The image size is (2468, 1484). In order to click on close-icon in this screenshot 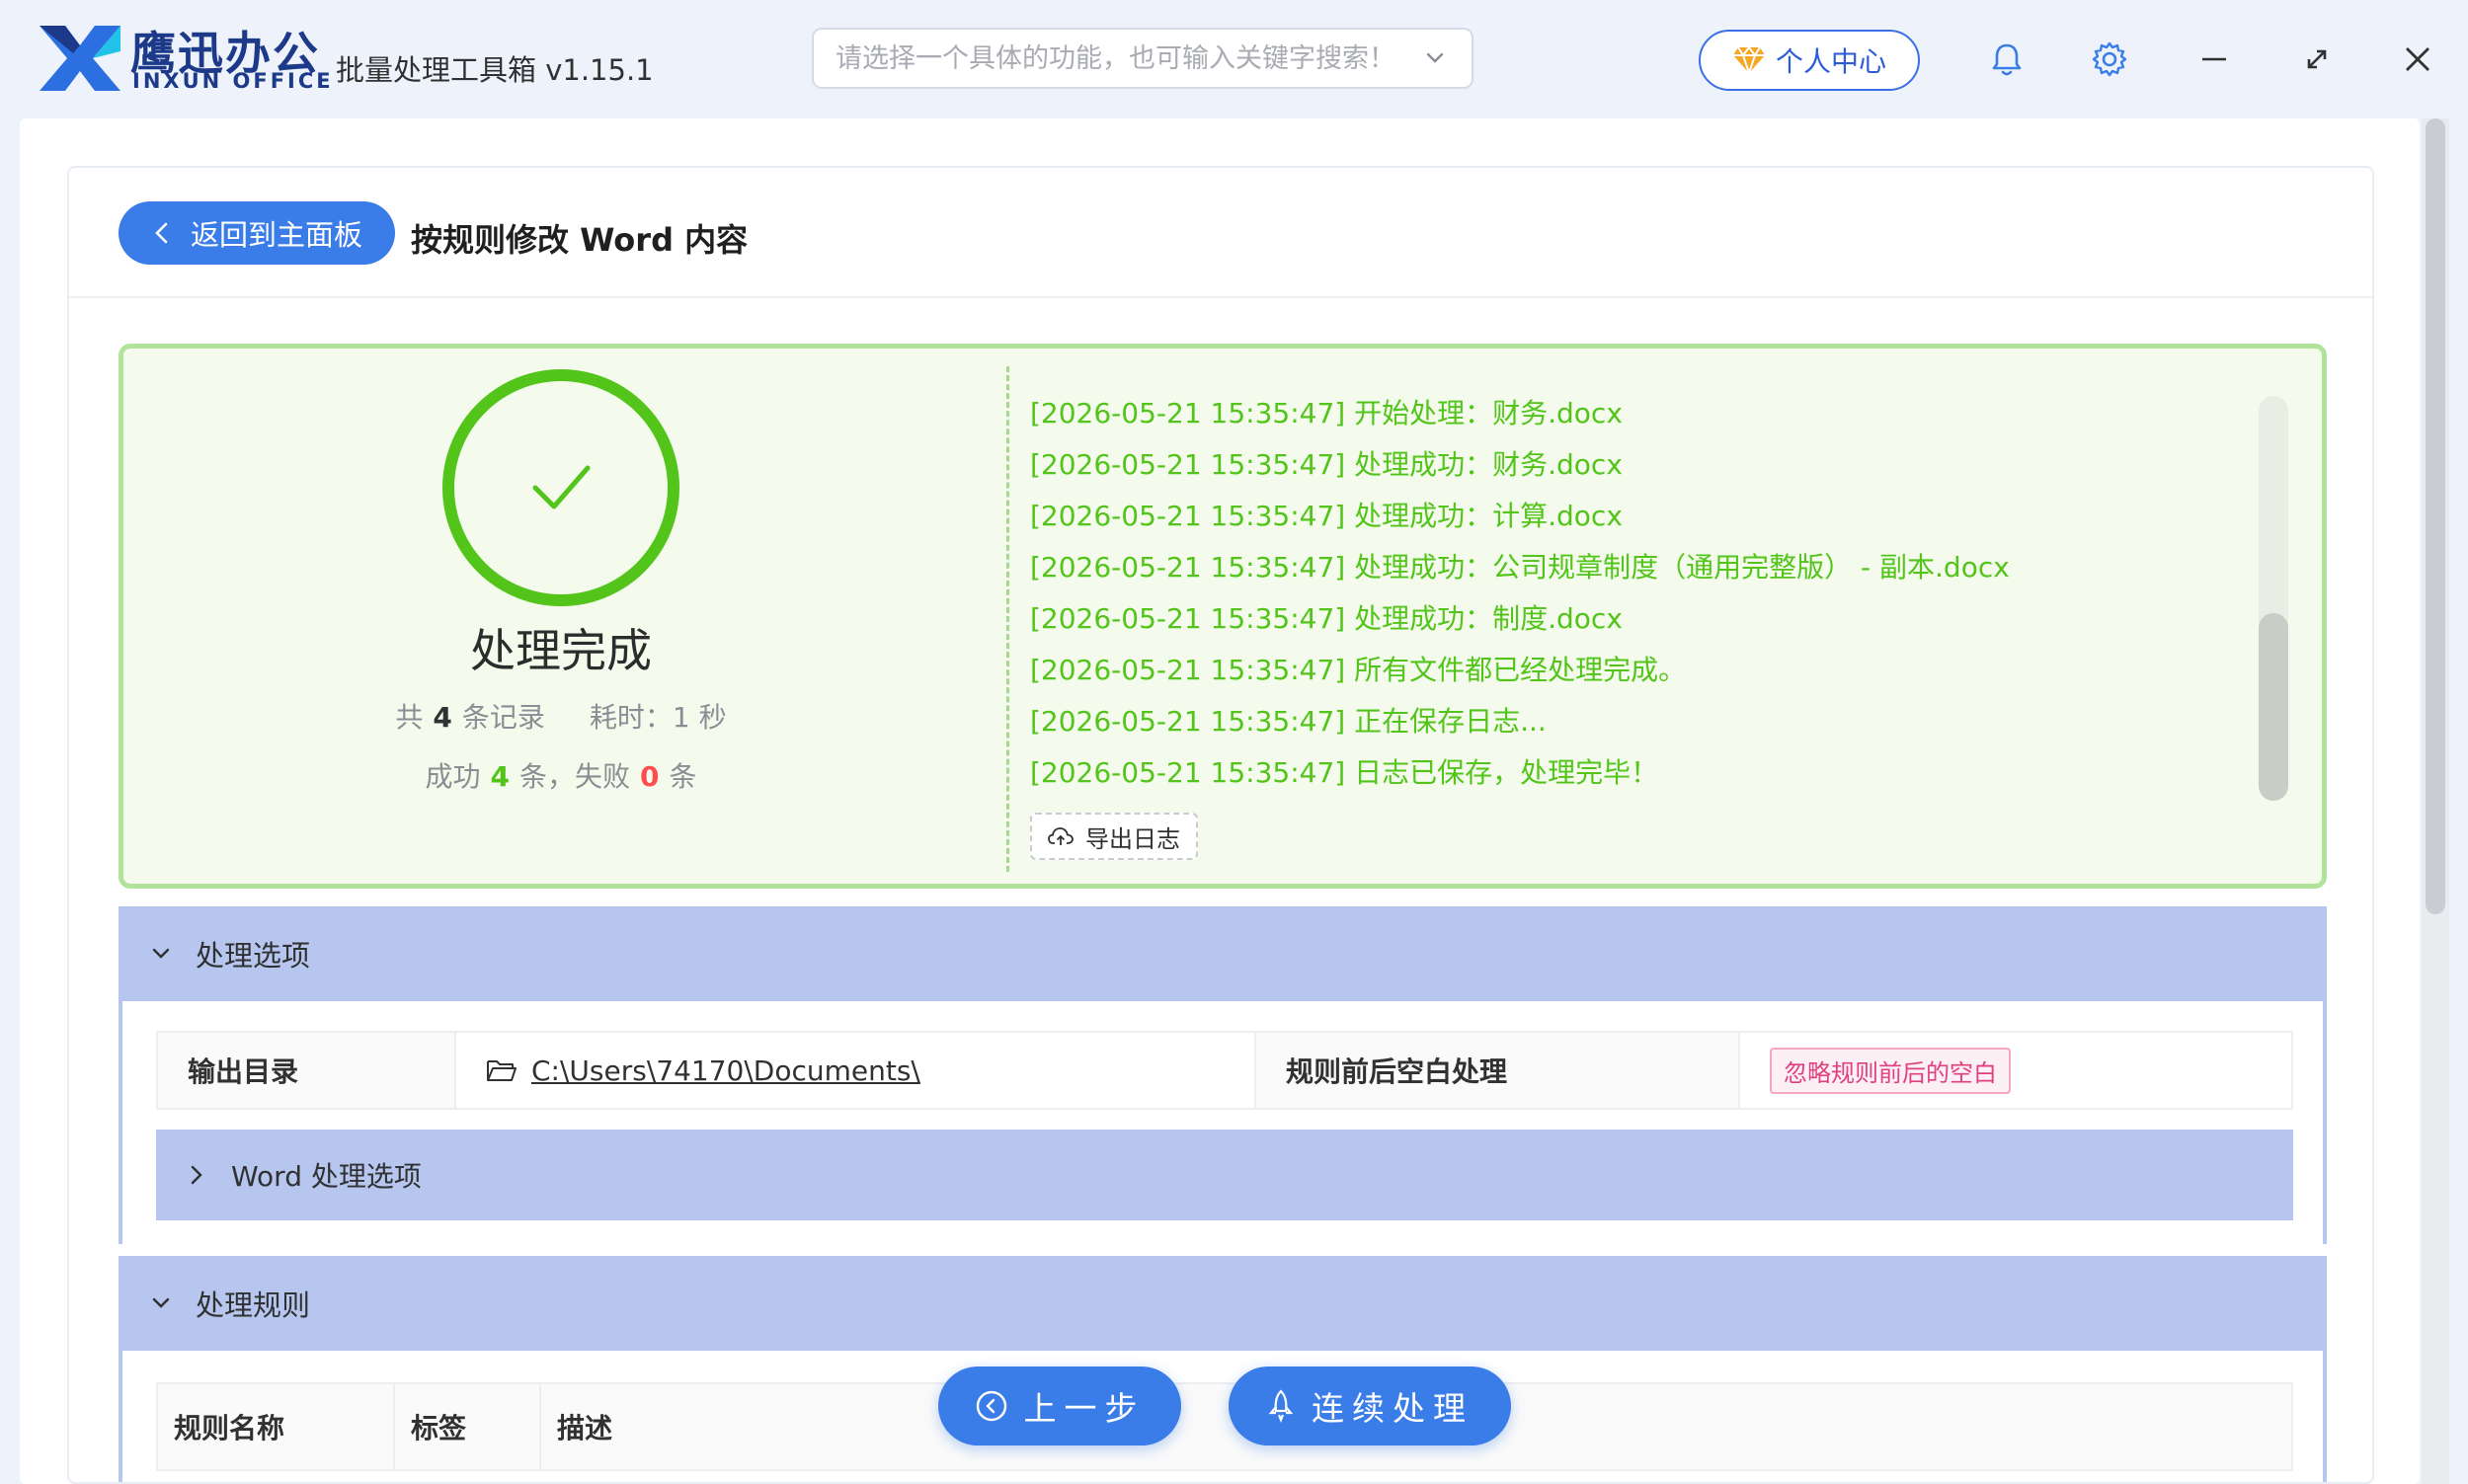, I will do `click(2418, 59)`.